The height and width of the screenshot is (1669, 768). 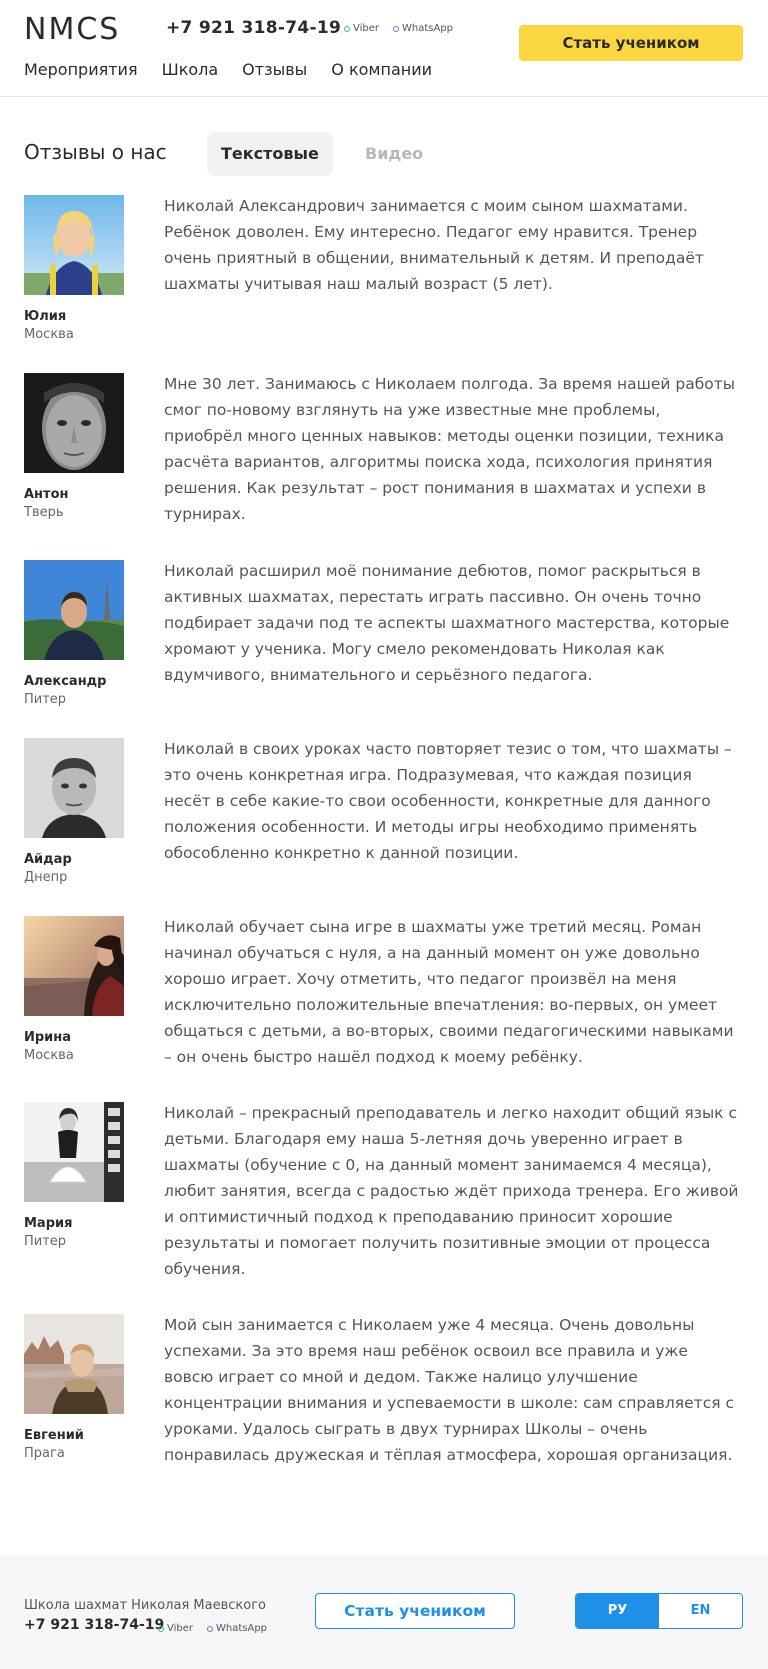 What do you see at coordinates (46, 877) in the screenshot?
I see `reviewer-city: Днепр` at bounding box center [46, 877].